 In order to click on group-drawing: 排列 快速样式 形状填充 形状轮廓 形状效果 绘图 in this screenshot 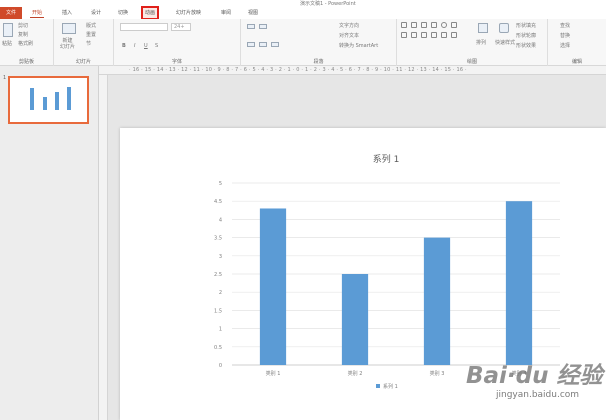, I will do `click(472, 42)`.